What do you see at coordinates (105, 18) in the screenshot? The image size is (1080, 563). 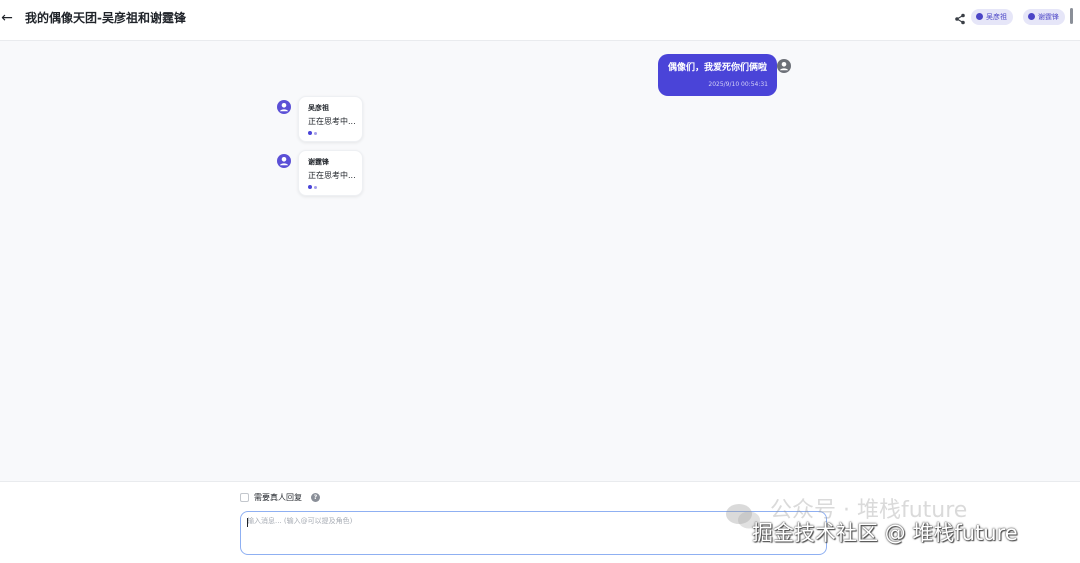 I see `page-title: 我的偶像天团-吴彦祖和谢霆锋` at bounding box center [105, 18].